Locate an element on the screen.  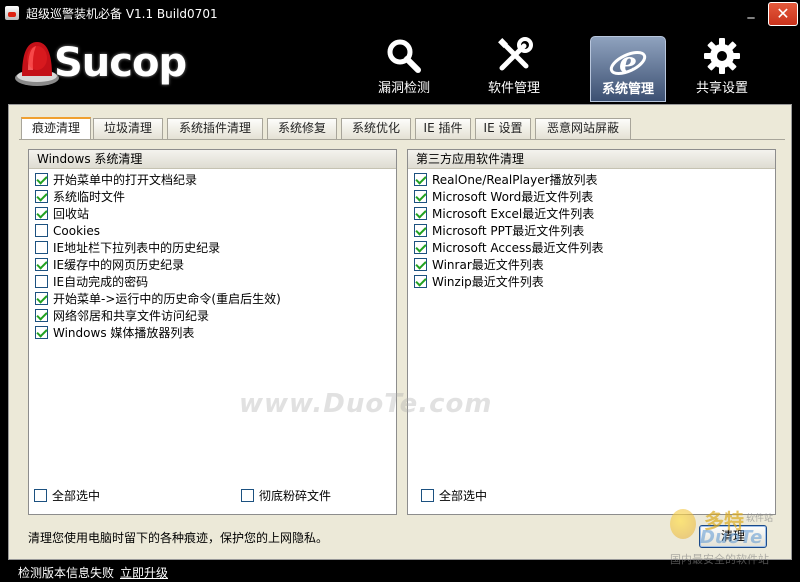
upgrade-link: 立即升级 is located at coordinates (144, 572).